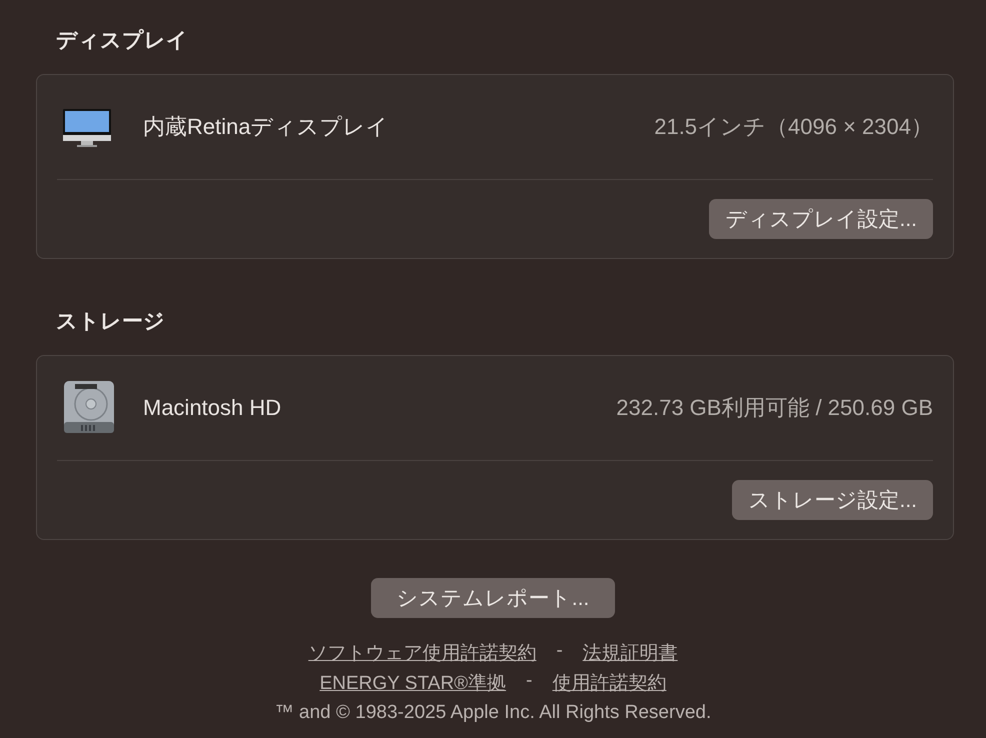 The height and width of the screenshot is (738, 986). Describe the element at coordinates (793, 127) in the screenshot. I see `device-detail: 21.5インチ（4096 × 2304）` at that location.